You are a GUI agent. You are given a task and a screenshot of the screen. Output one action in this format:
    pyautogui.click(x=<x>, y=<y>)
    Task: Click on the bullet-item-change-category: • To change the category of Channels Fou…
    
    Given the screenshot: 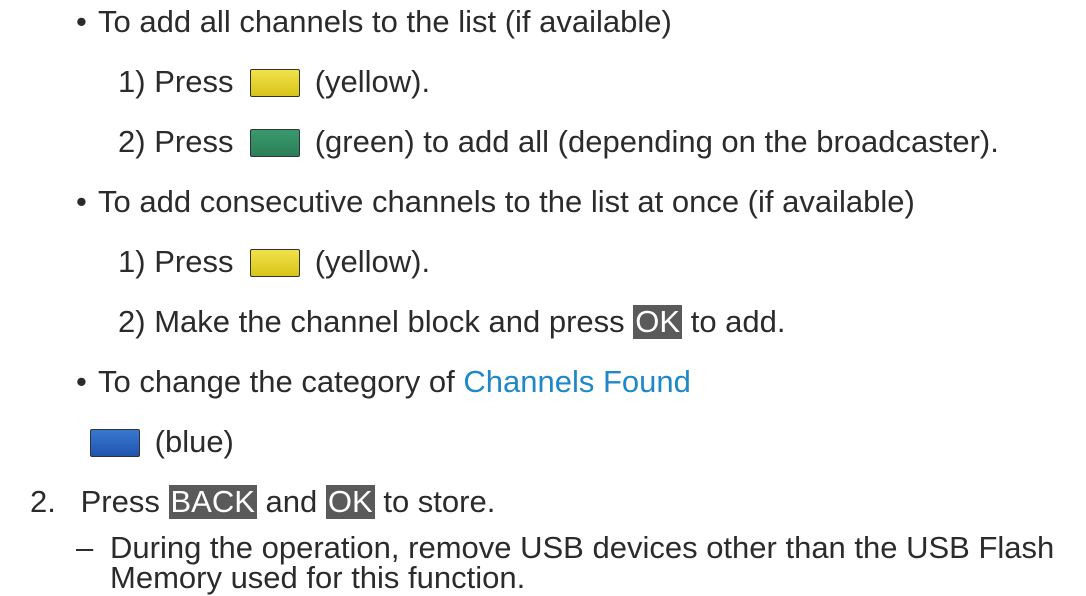 What is the action you would take?
    pyautogui.click(x=383, y=382)
    